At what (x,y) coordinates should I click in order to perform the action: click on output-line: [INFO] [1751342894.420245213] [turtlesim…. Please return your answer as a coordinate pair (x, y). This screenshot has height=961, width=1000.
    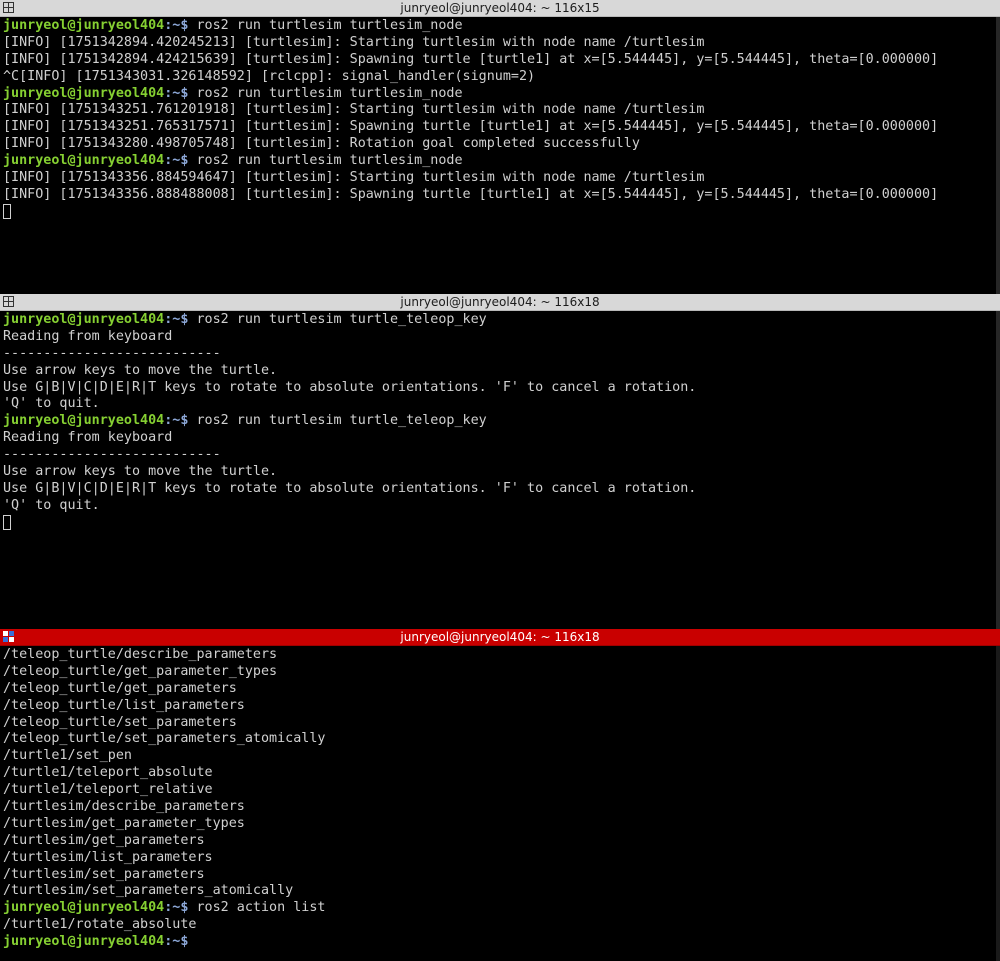
    Looking at the image, I should click on (354, 42).